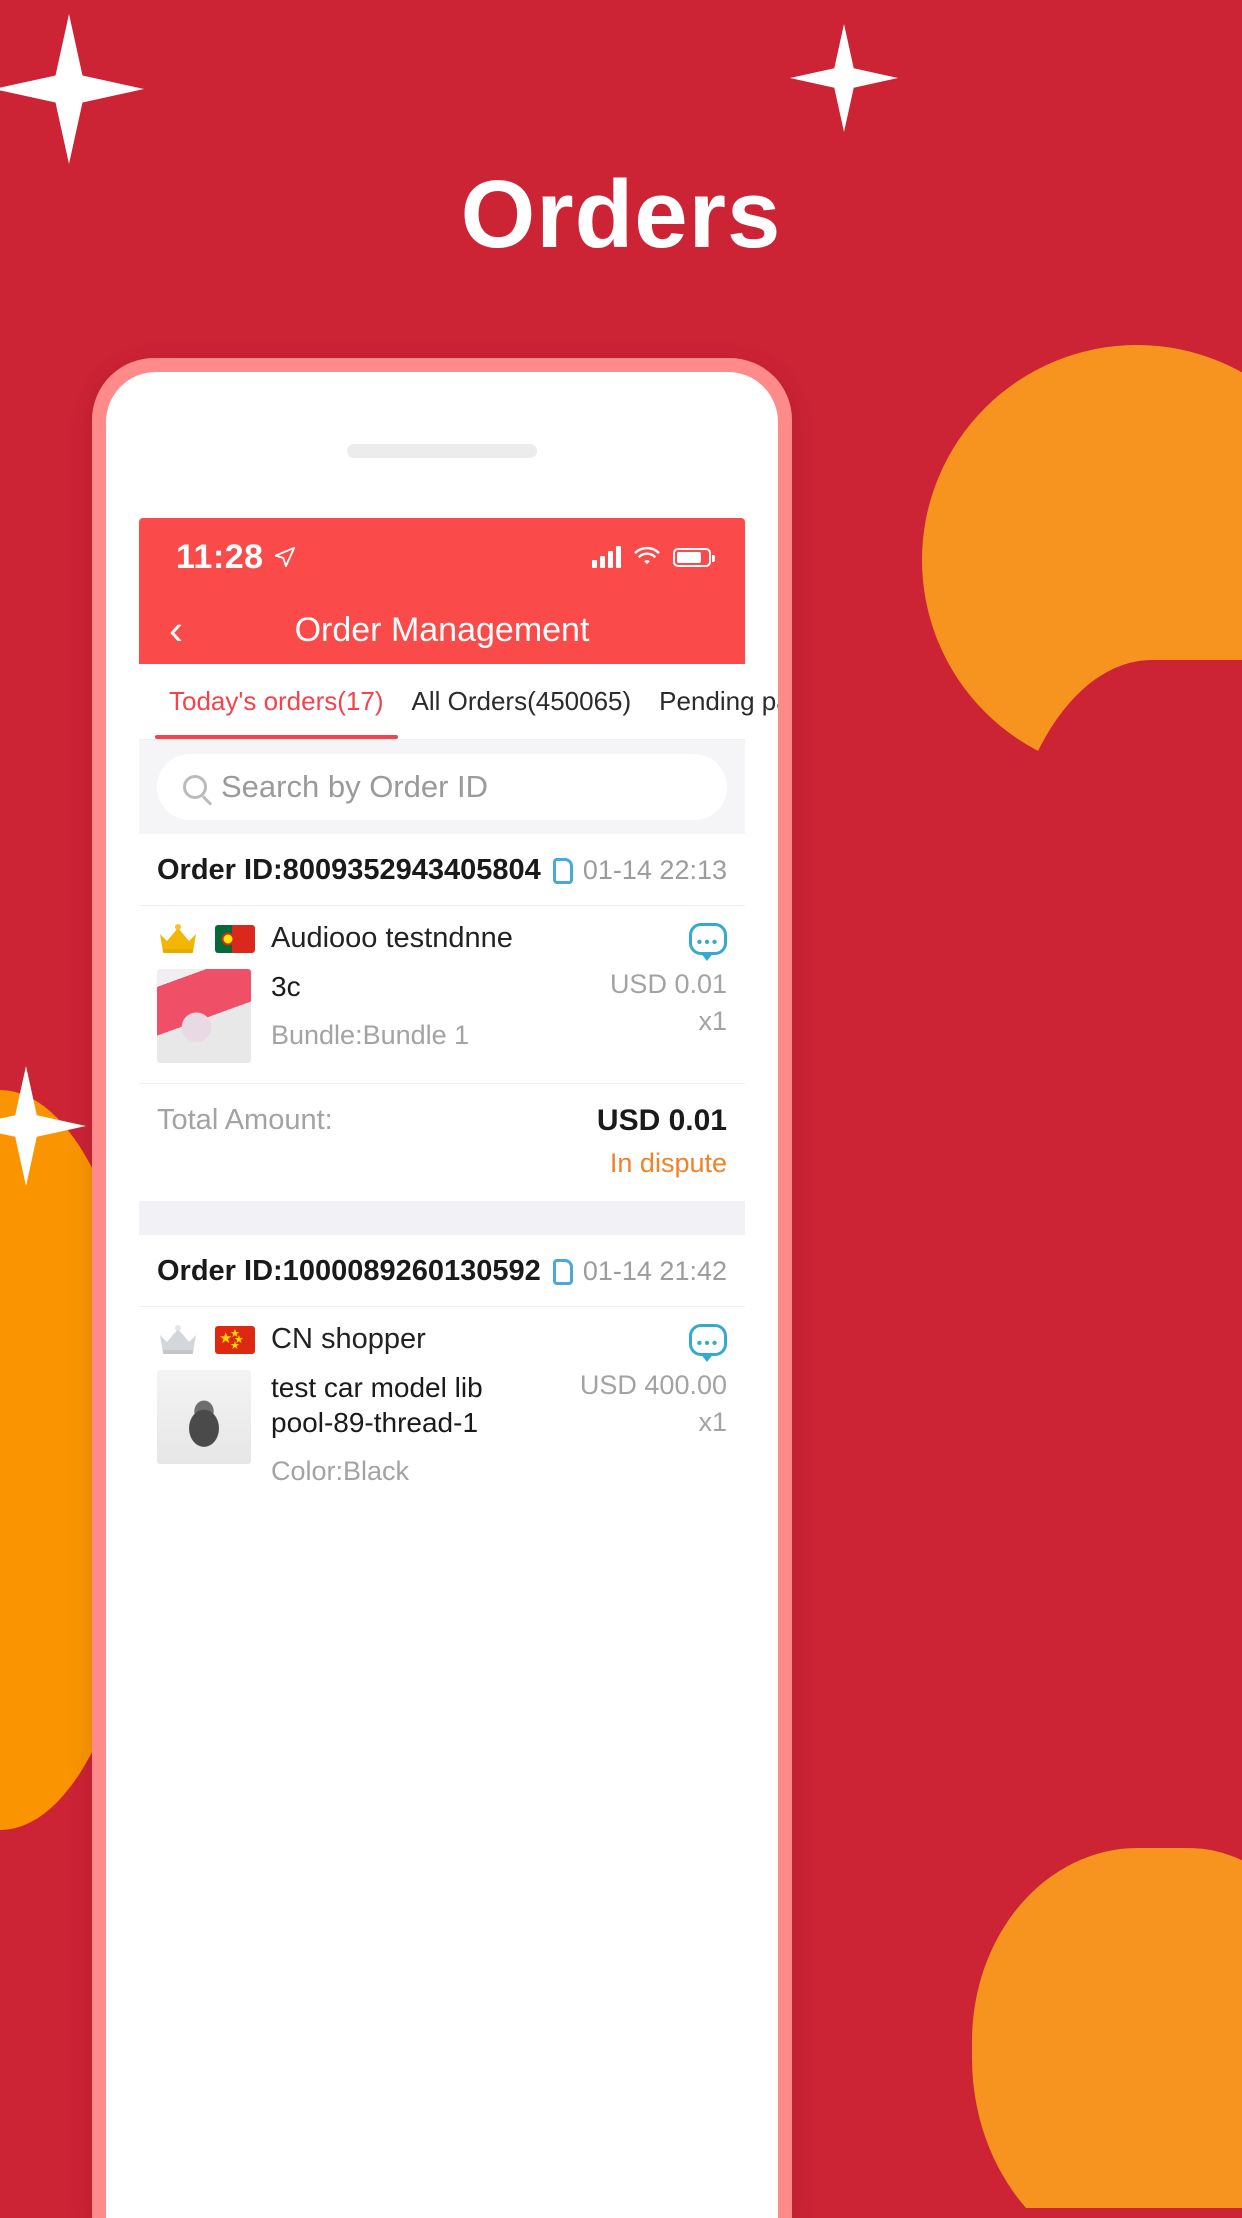 The height and width of the screenshot is (2218, 1242). What do you see at coordinates (642, 1428) in the screenshot?
I see `product-price-block: USD 400.00 x1` at bounding box center [642, 1428].